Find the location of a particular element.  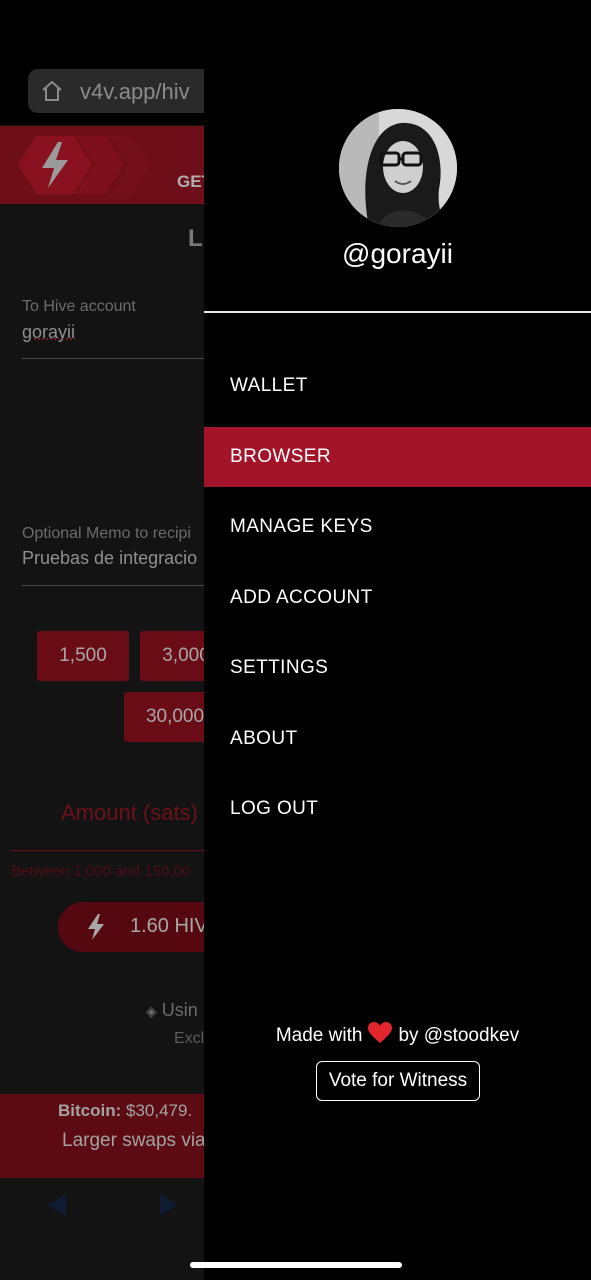

bitcoin-value: $30,479. is located at coordinates (159, 1110).